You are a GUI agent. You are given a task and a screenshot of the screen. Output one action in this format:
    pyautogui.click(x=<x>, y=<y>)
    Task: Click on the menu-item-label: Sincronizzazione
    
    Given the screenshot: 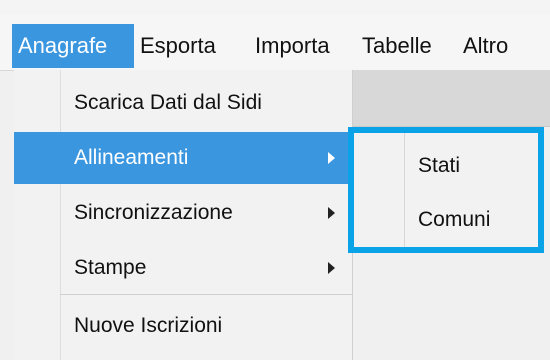 What is the action you would take?
    pyautogui.click(x=153, y=212)
    